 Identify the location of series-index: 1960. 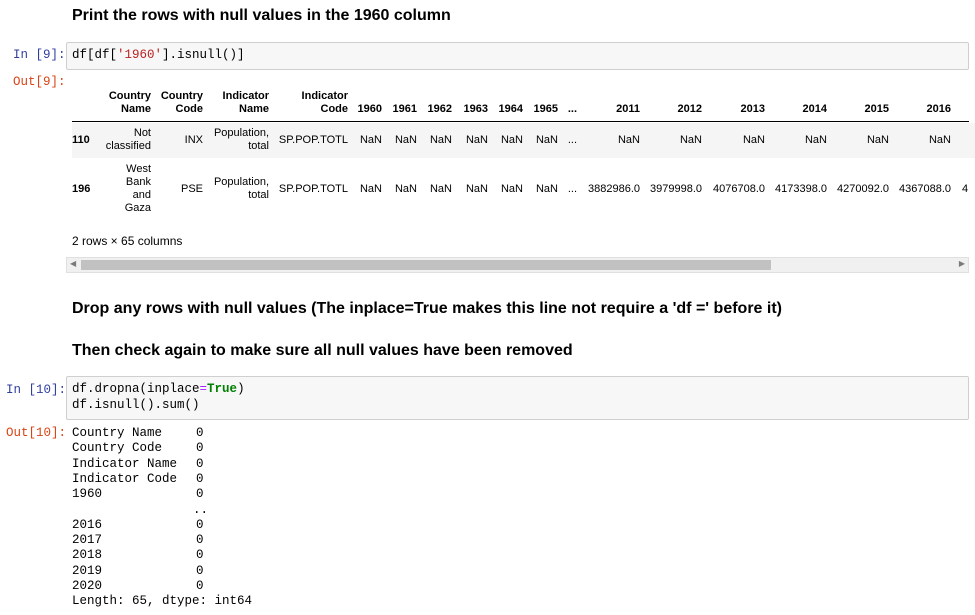
(87, 494).